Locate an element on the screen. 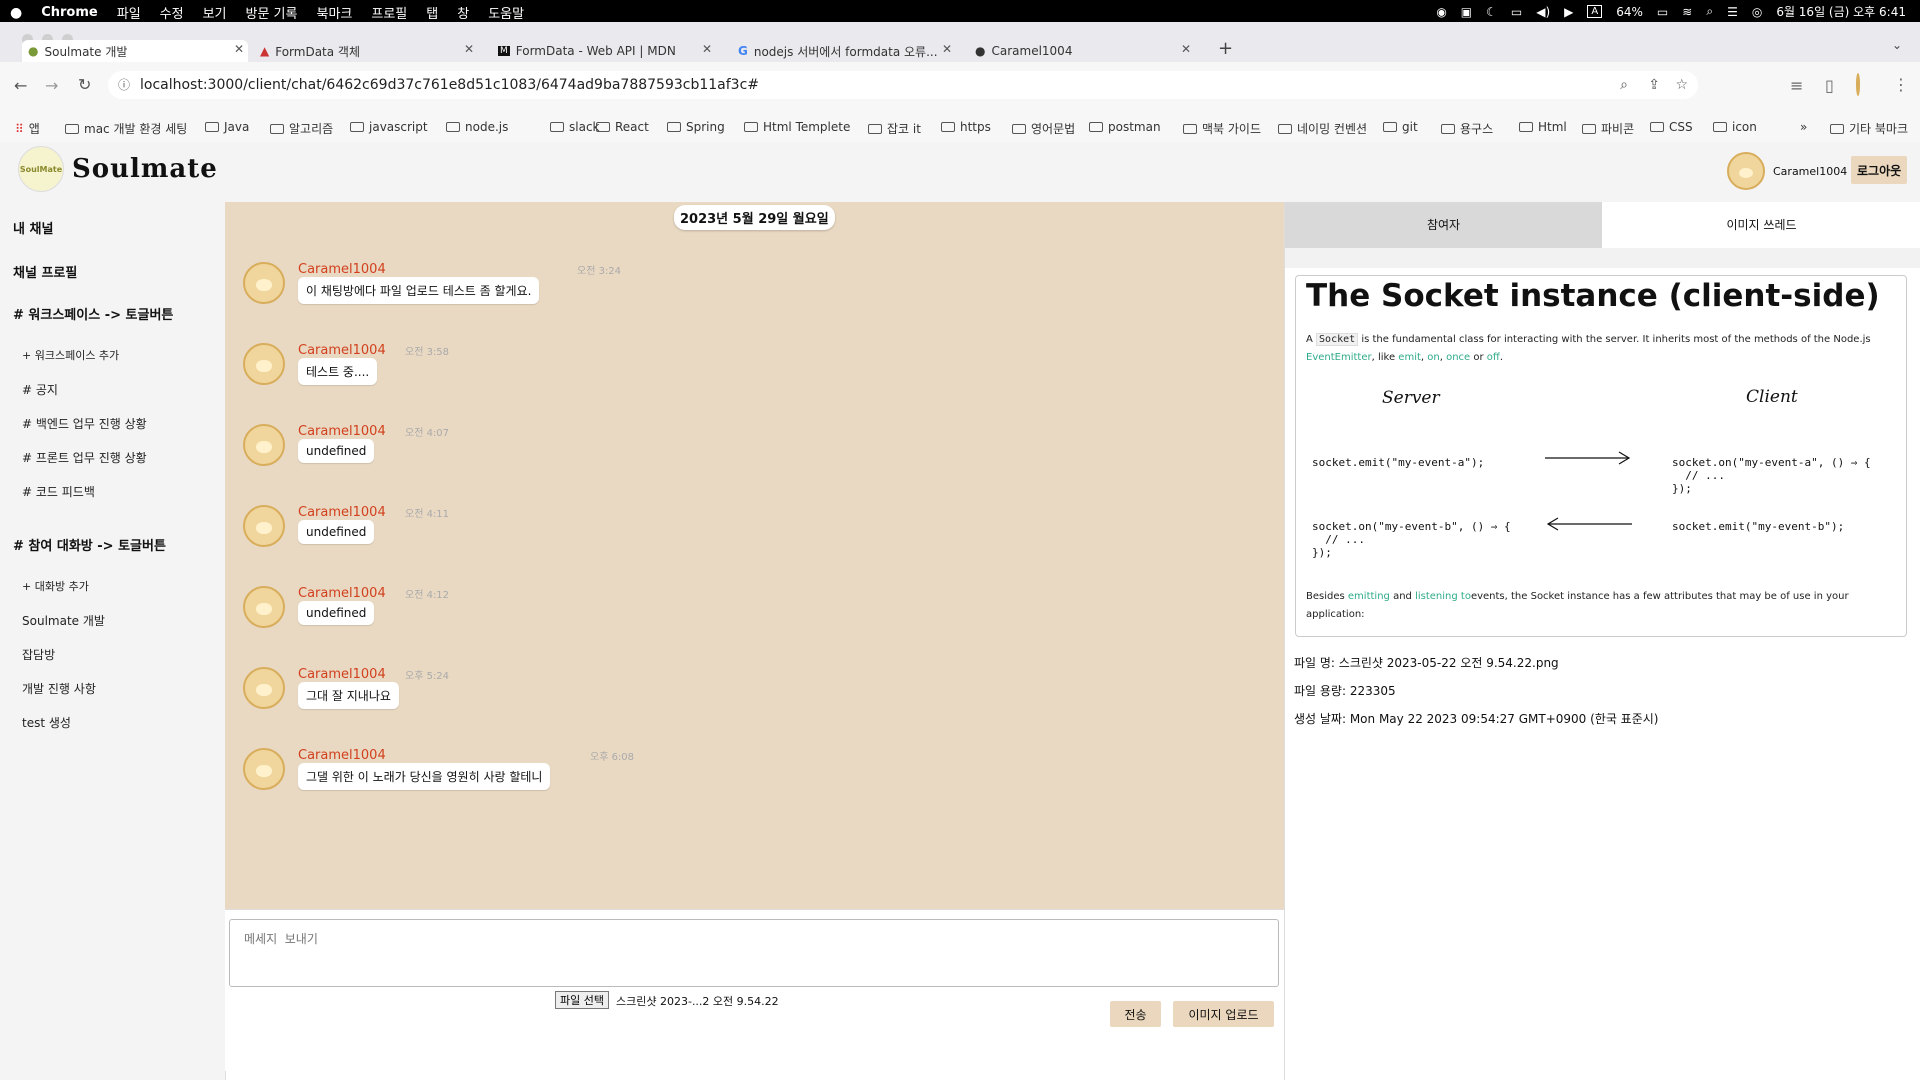 This screenshot has height=1080, width=1920. screens-icon: ▣ is located at coordinates (1466, 12).